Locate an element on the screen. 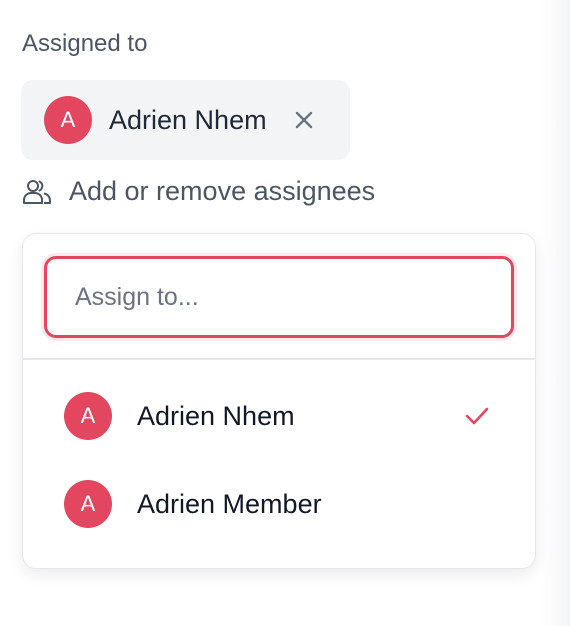  right-edge-shade is located at coordinates (555, 313).